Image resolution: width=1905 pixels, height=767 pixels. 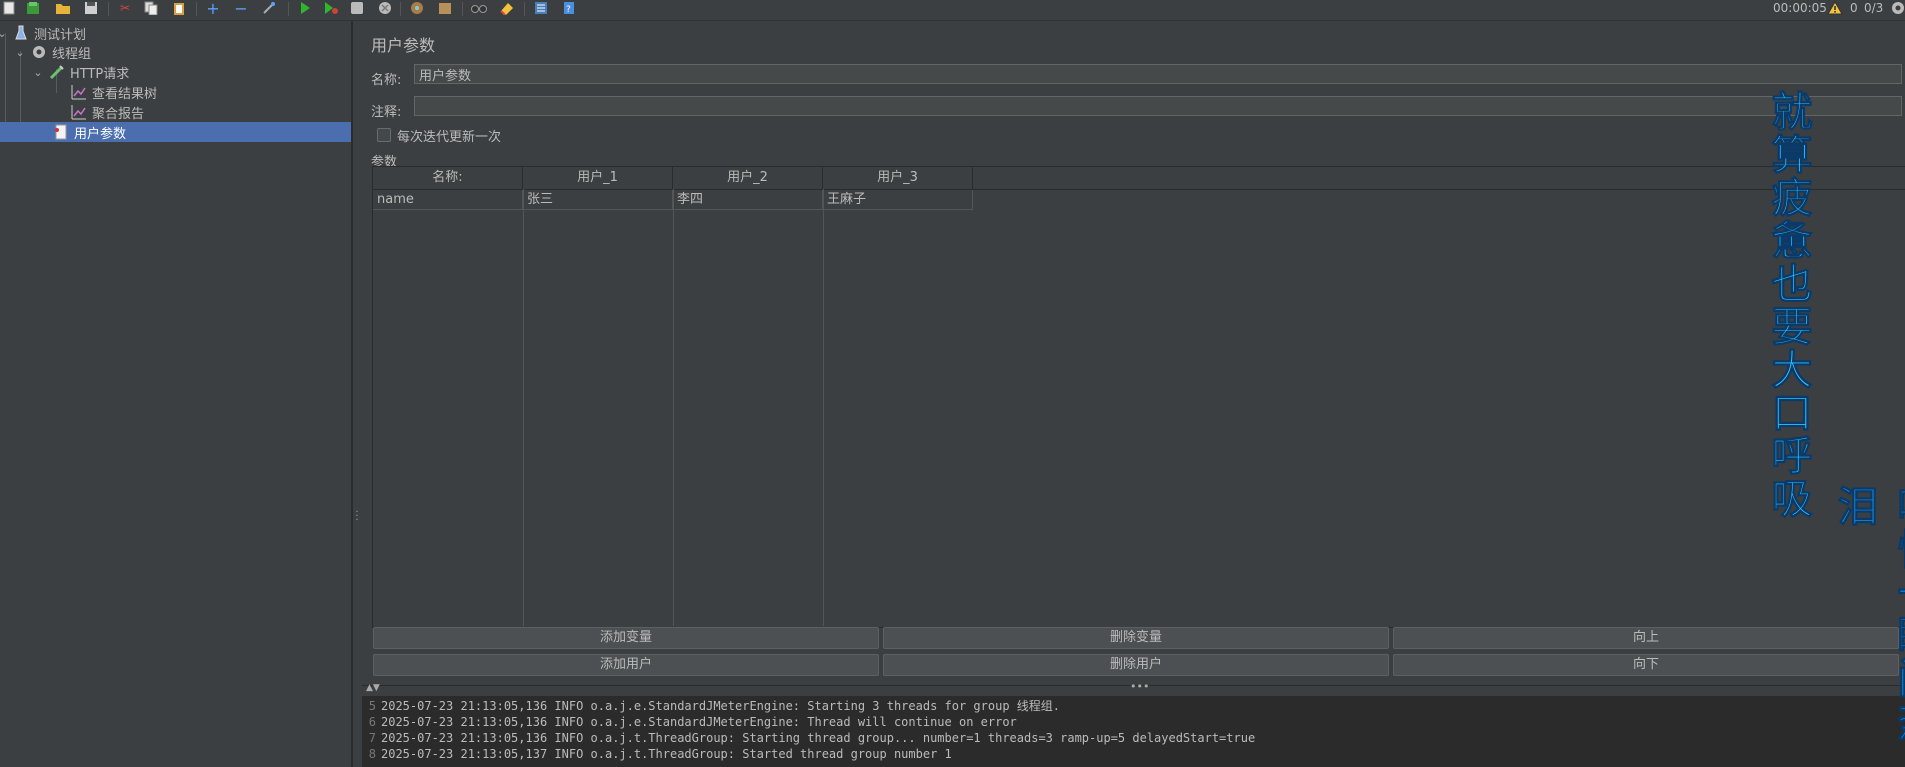 What do you see at coordinates (39, 52) in the screenshot?
I see `gear-icon` at bounding box center [39, 52].